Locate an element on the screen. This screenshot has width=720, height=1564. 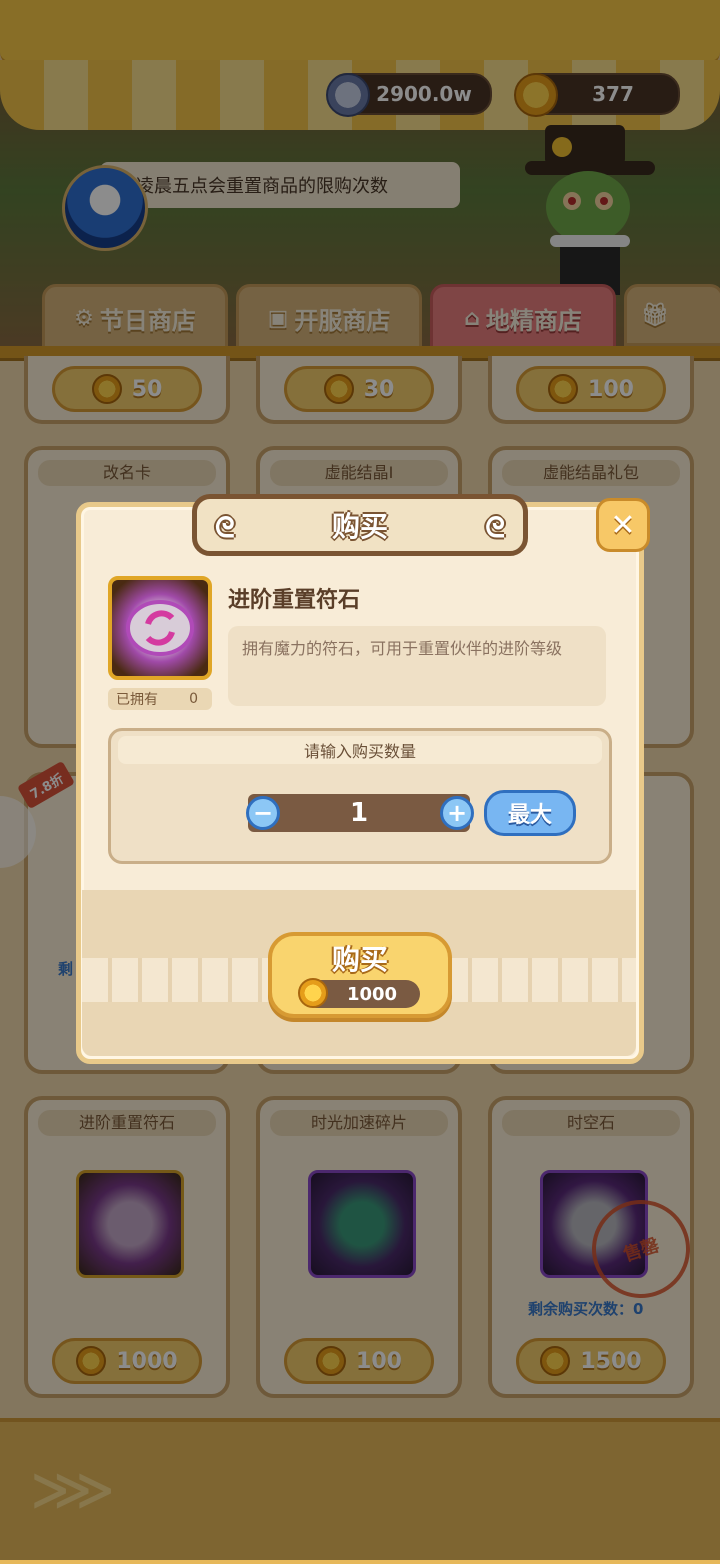
decrease-button: − is located at coordinates (263, 813).